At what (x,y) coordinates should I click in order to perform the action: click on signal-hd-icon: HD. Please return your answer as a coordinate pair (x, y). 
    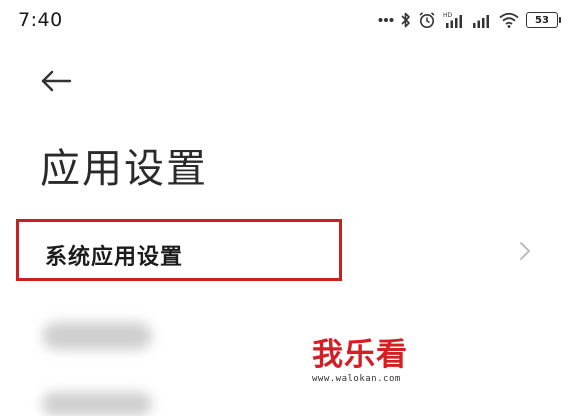
    Looking at the image, I should click on (454, 20).